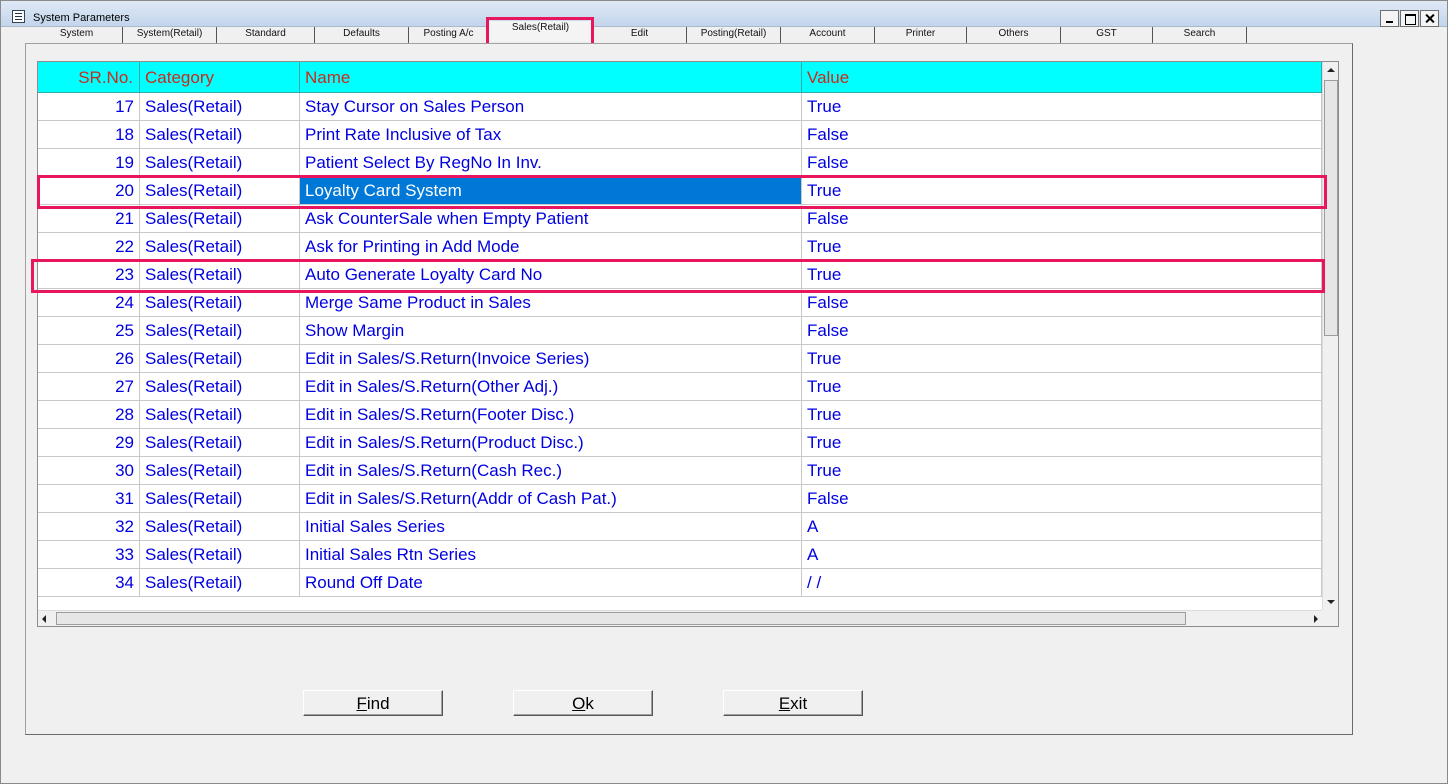 This screenshot has height=784, width=1448. Describe the element at coordinates (551, 471) in the screenshot. I see `cell-name: Edit in Sales/S.Return(Cash Rec.)` at that location.